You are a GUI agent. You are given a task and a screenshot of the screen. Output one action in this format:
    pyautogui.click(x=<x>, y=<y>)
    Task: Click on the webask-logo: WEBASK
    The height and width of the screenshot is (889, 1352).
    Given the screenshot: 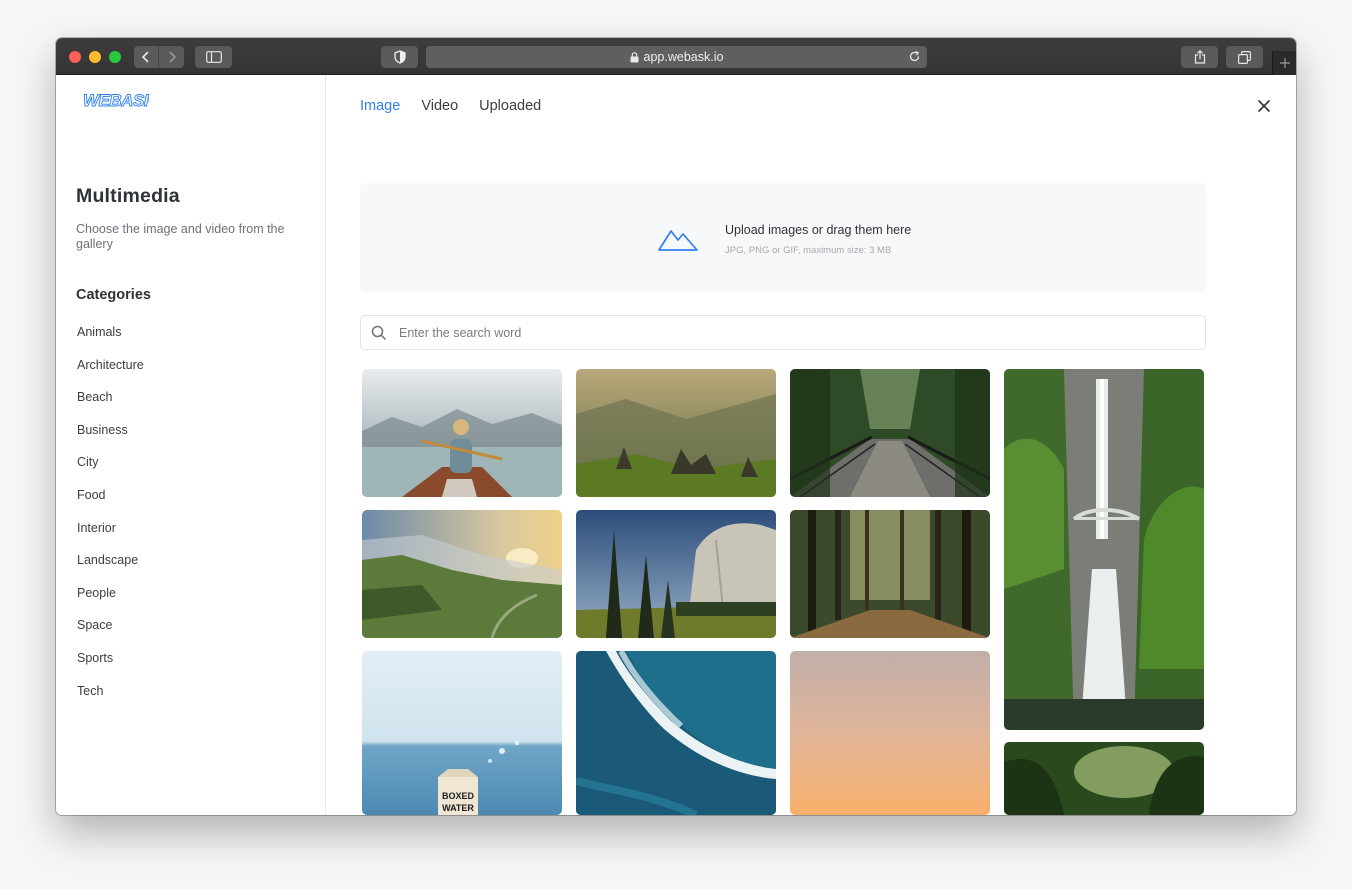 What is the action you would take?
    pyautogui.click(x=121, y=102)
    